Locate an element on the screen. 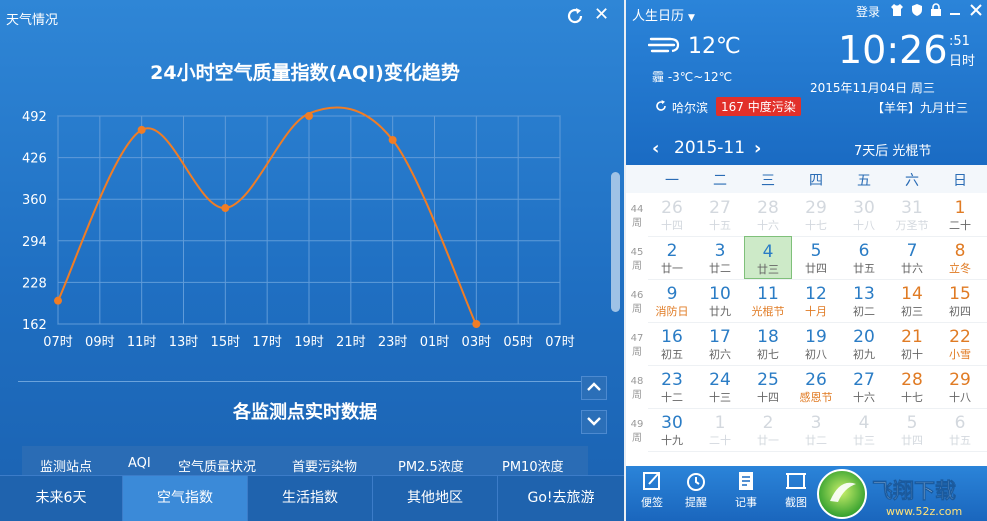  calendar-day: 8 立冬 is located at coordinates (960, 257).